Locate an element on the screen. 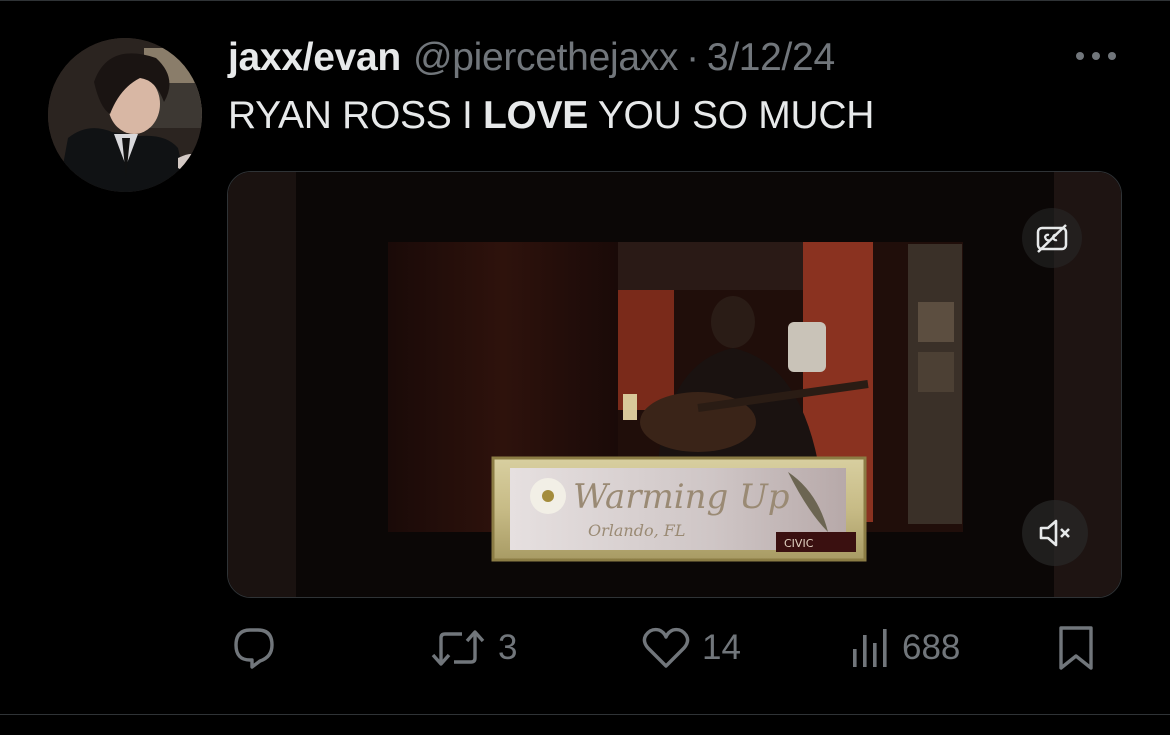  bottom-divider is located at coordinates (585, 714).